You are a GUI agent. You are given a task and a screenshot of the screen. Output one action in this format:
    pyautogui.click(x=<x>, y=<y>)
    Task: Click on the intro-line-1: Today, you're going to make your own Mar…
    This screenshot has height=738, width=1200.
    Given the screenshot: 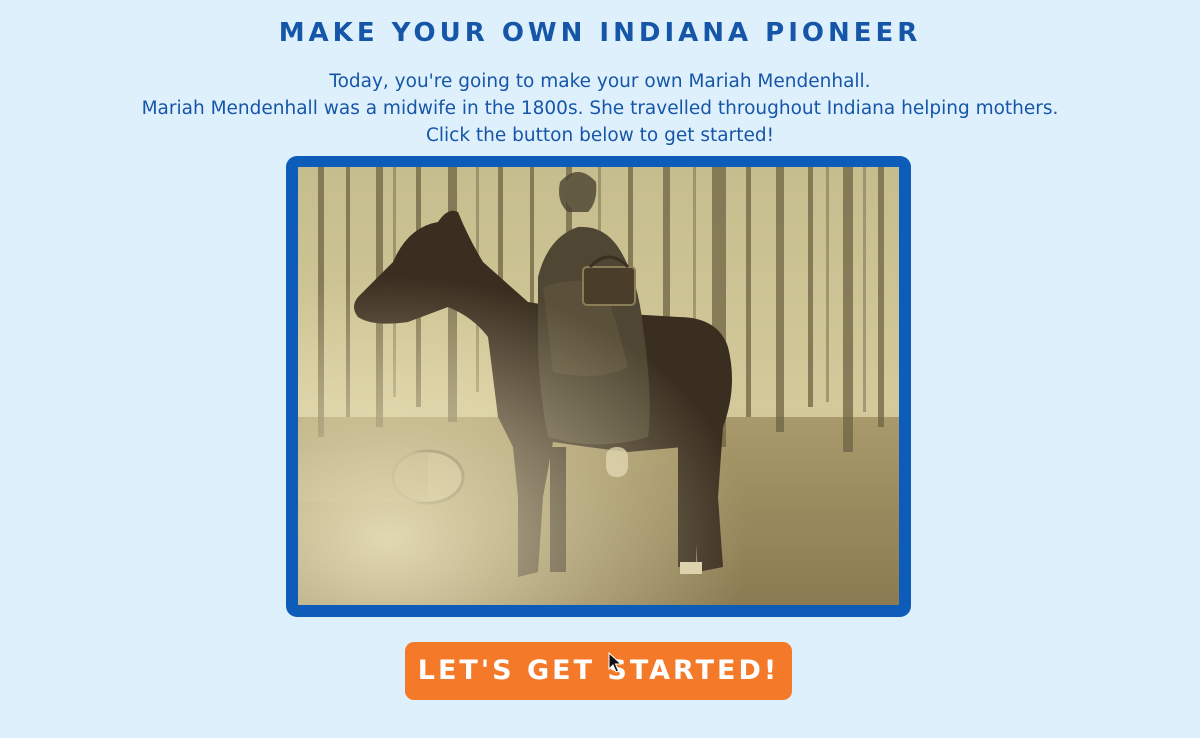 What is the action you would take?
    pyautogui.click(x=600, y=81)
    